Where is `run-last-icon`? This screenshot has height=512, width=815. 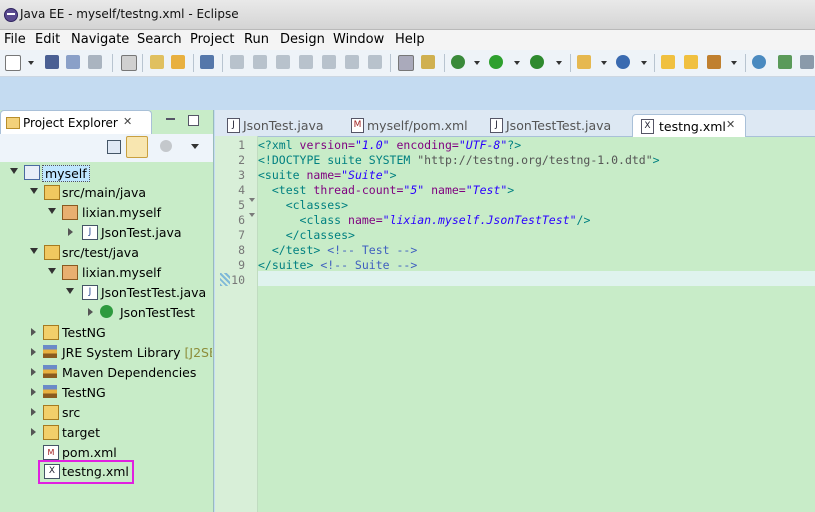 run-last-icon is located at coordinates (785, 62).